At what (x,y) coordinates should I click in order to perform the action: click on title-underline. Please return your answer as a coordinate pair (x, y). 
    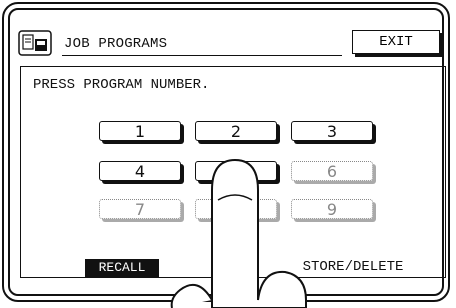
    Looking at the image, I should click on (202, 55).